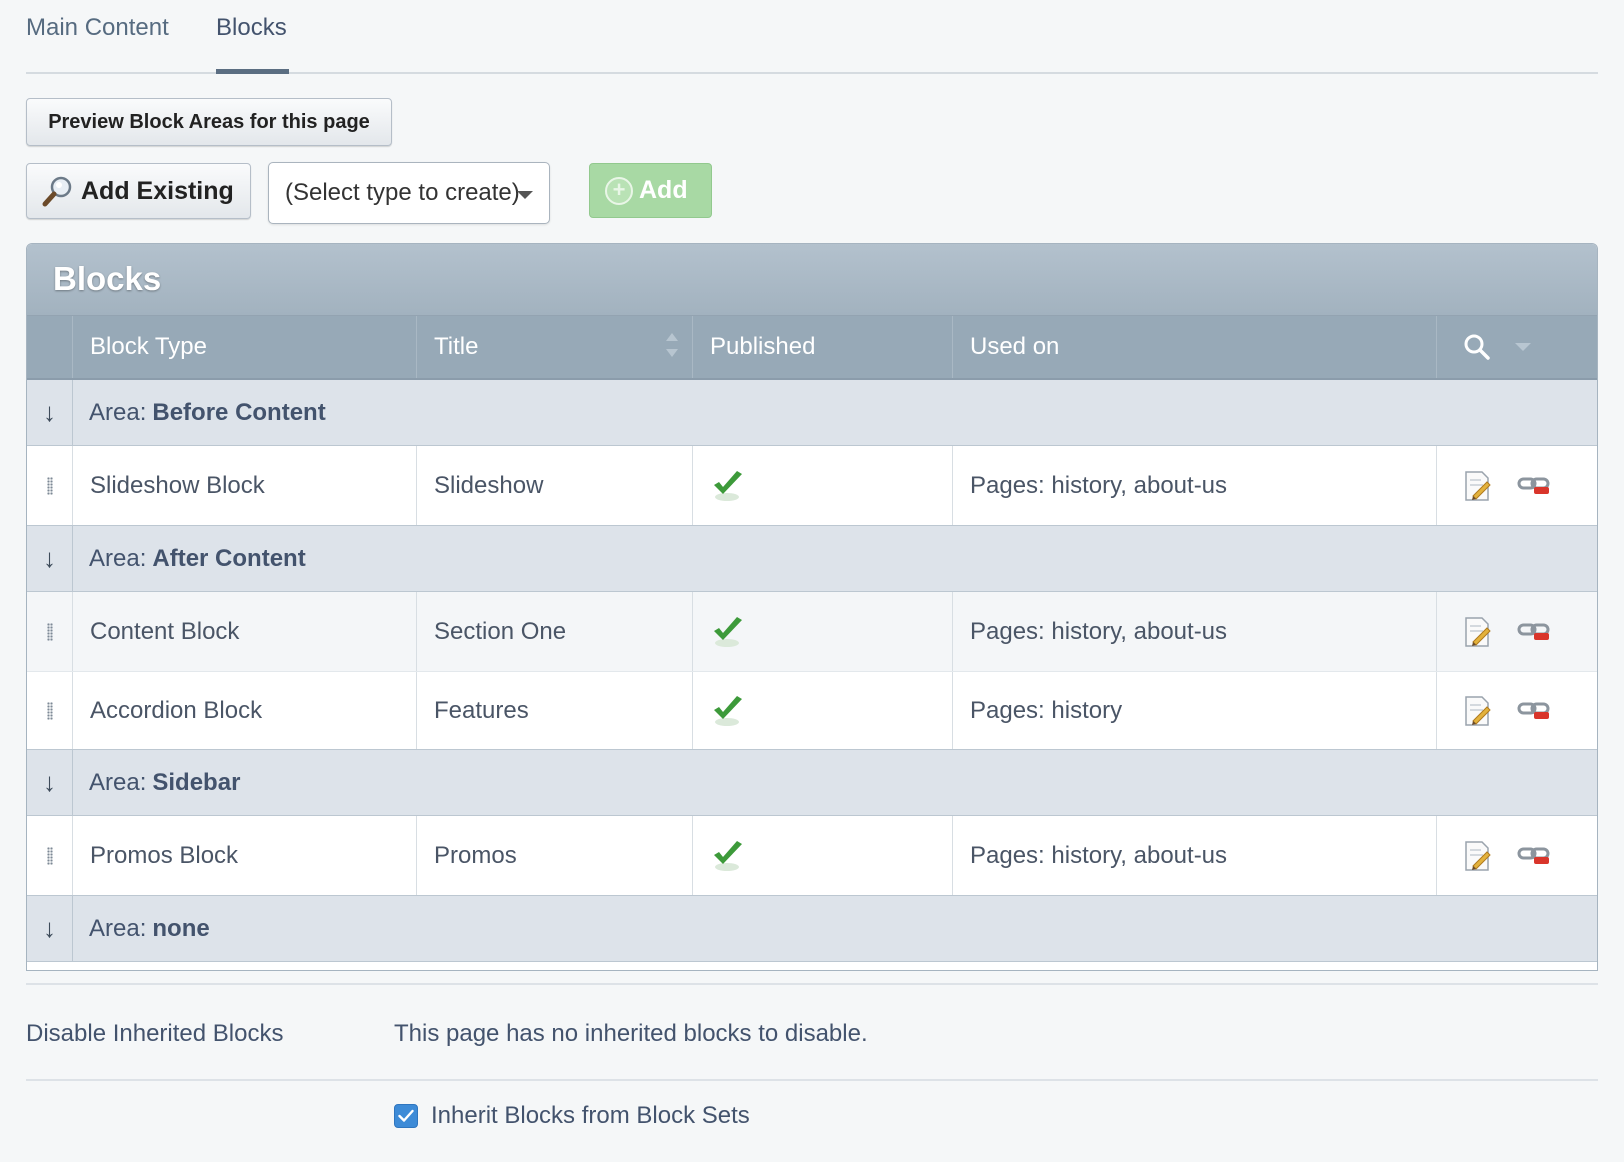 The height and width of the screenshot is (1162, 1624). I want to click on header-actions, so click(1517, 347).